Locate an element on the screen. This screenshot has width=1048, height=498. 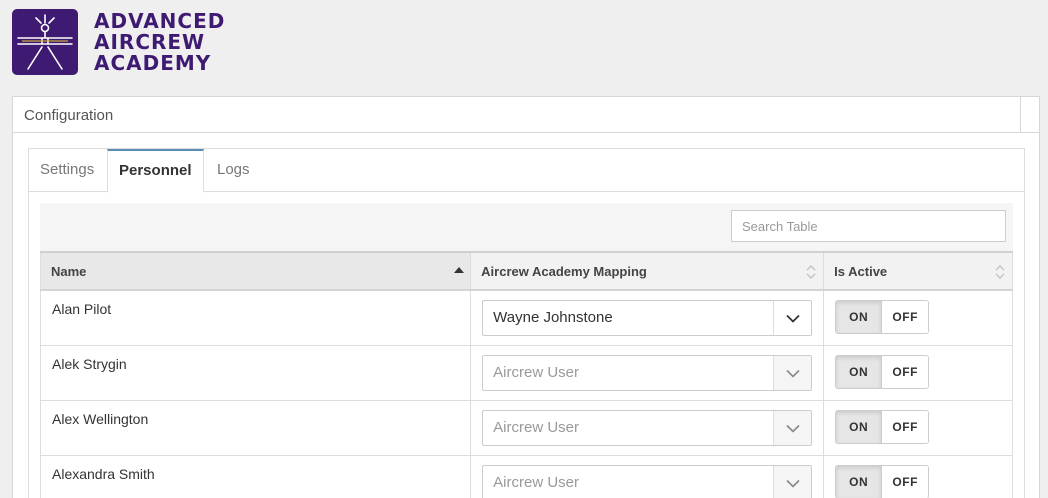
panel-heading: Configuration is located at coordinates (526, 115).